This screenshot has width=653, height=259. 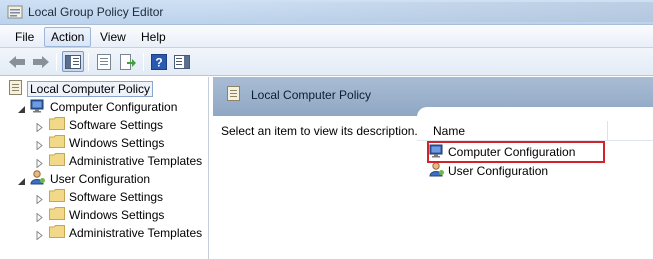 I want to click on tree-root-label: Local Computer Policy, so click(x=90, y=89).